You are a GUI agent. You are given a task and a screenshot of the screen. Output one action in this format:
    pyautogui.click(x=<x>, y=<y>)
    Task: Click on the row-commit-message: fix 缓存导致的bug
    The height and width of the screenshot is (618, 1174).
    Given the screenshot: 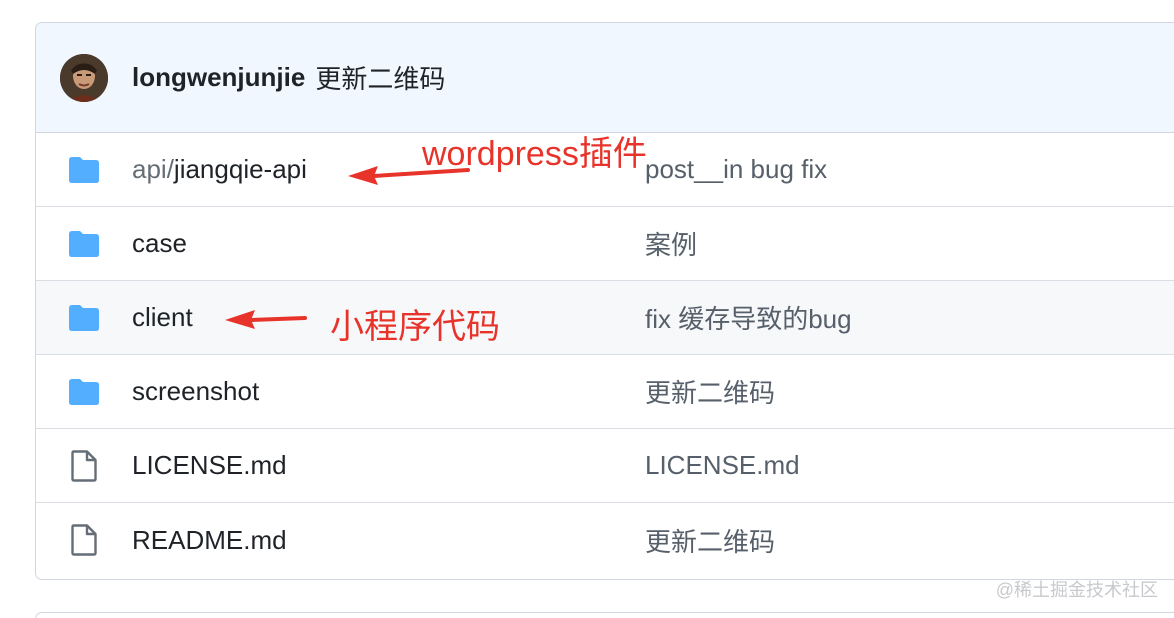 What is the action you would take?
    pyautogui.click(x=748, y=317)
    